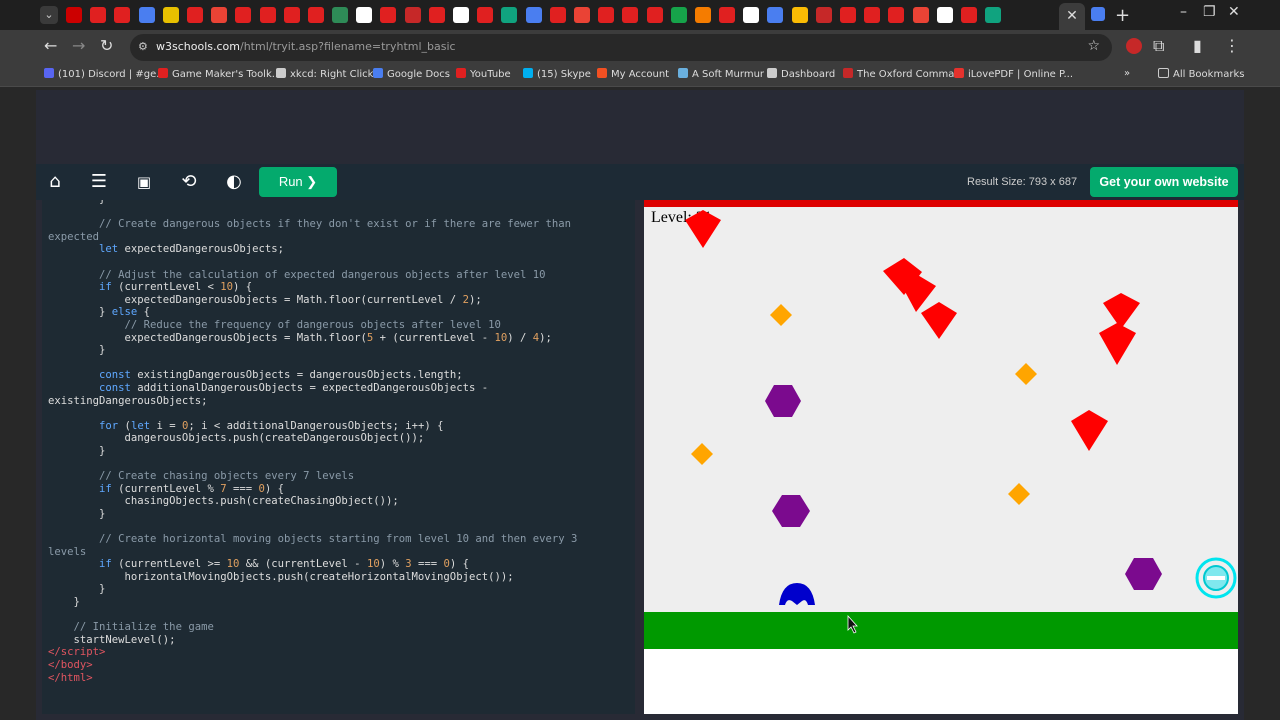 The height and width of the screenshot is (720, 1280). What do you see at coordinates (49, 15) in the screenshot?
I see `tab-search-button: ⌄` at bounding box center [49, 15].